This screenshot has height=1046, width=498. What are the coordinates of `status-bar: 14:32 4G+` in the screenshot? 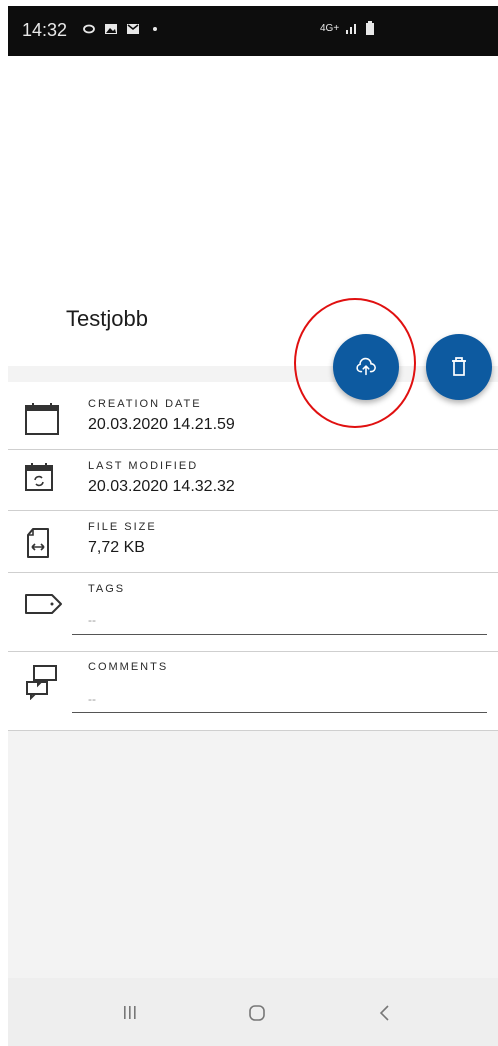 It's located at (253, 31).